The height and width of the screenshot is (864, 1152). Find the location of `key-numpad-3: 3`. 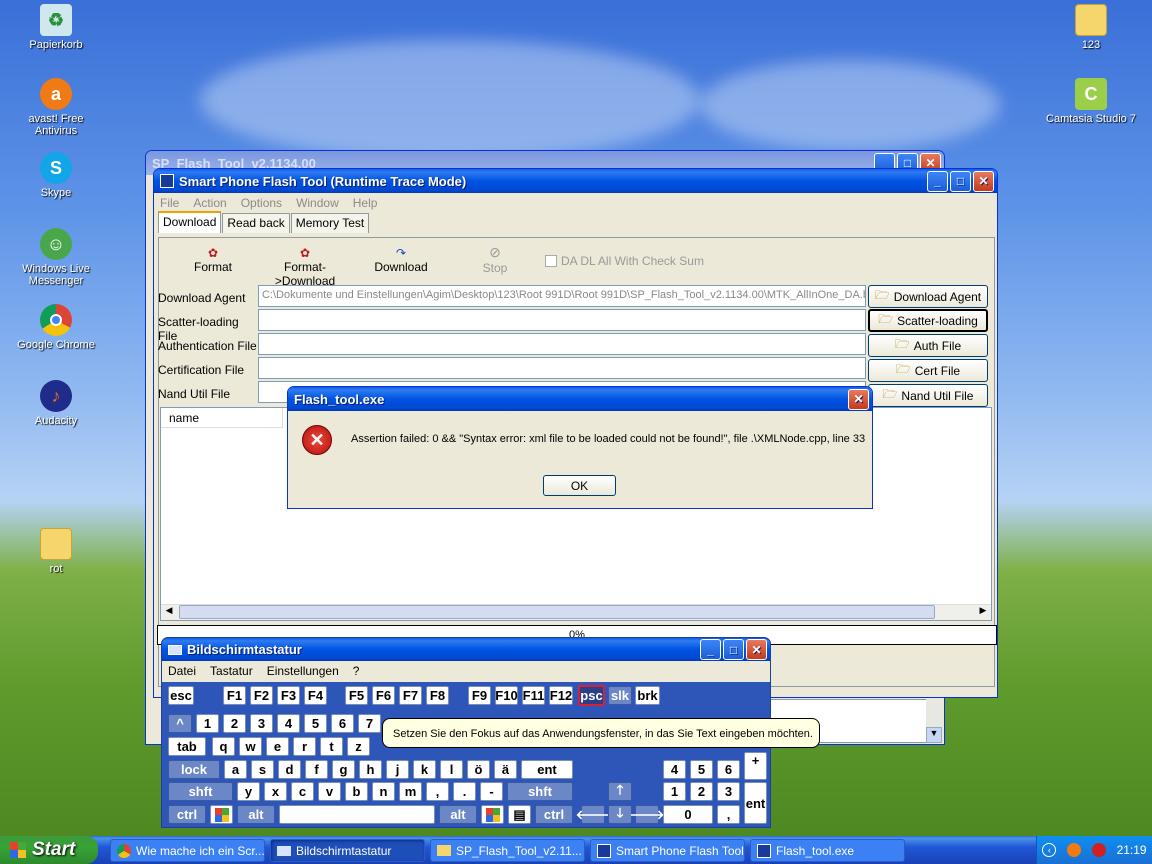

key-numpad-3: 3 is located at coordinates (728, 791).